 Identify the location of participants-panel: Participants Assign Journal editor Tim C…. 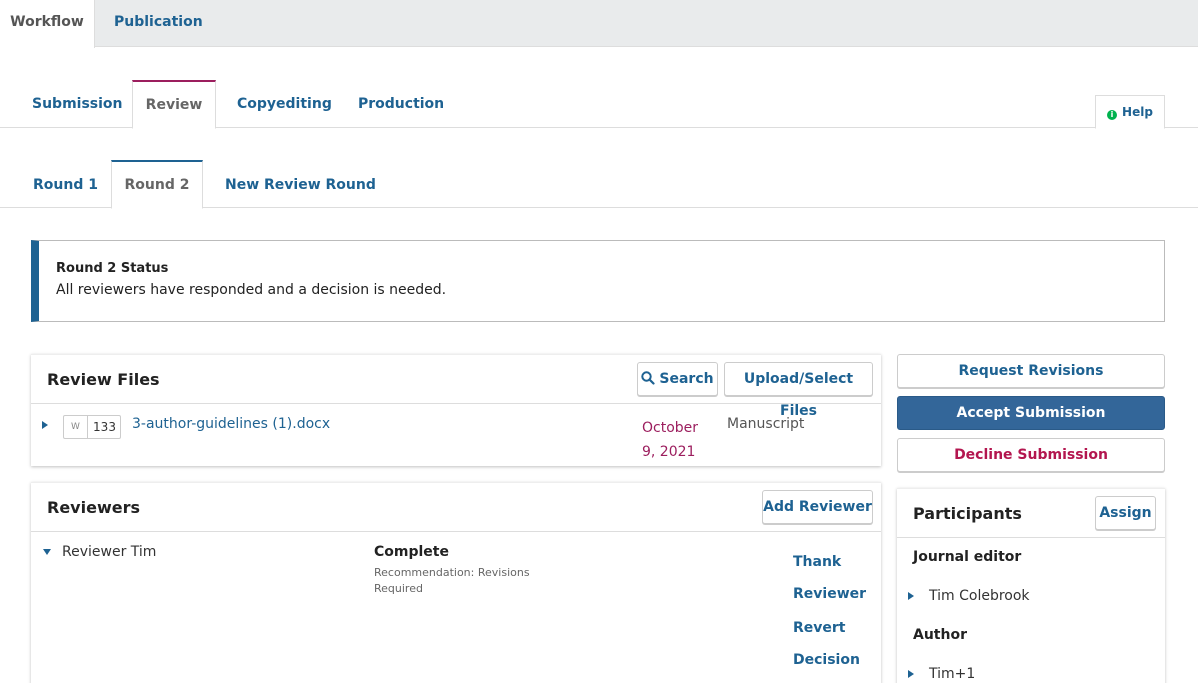
(1031, 585).